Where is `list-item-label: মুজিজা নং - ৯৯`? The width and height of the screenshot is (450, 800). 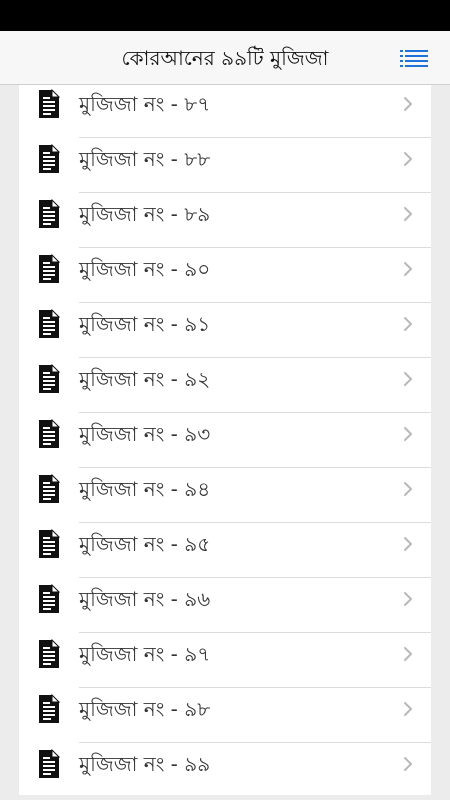
list-item-label: মুজিজা নং - ৯৯ is located at coordinates (145, 764).